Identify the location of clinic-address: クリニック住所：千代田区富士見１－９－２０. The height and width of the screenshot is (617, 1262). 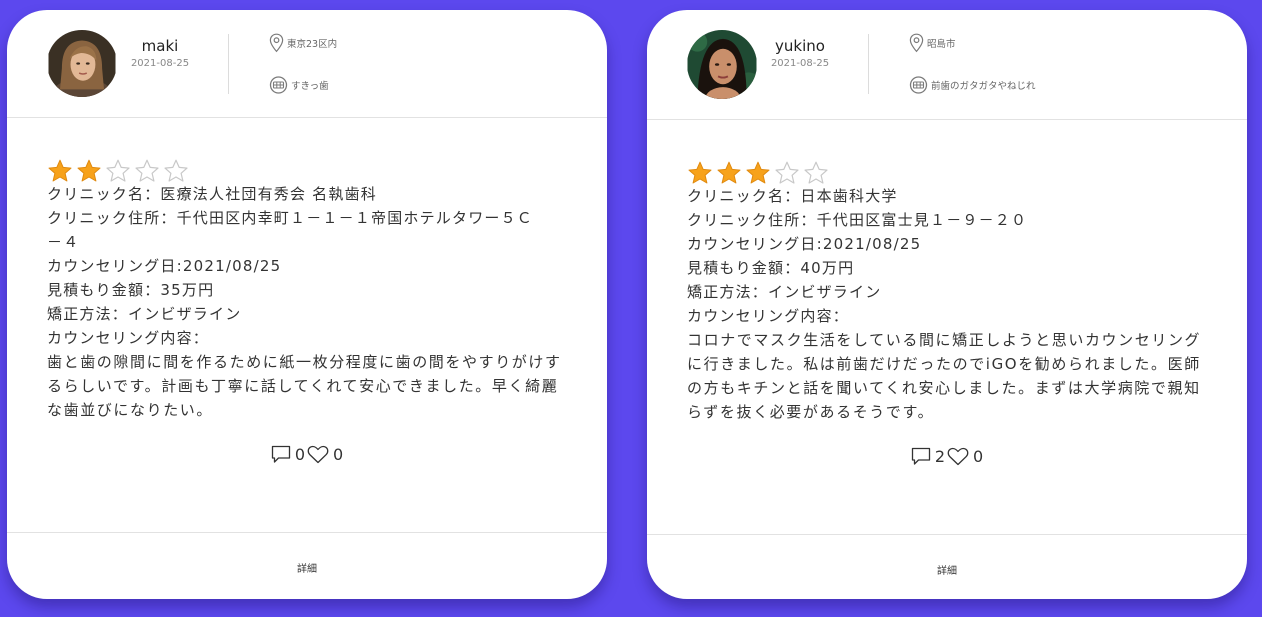
(857, 220).